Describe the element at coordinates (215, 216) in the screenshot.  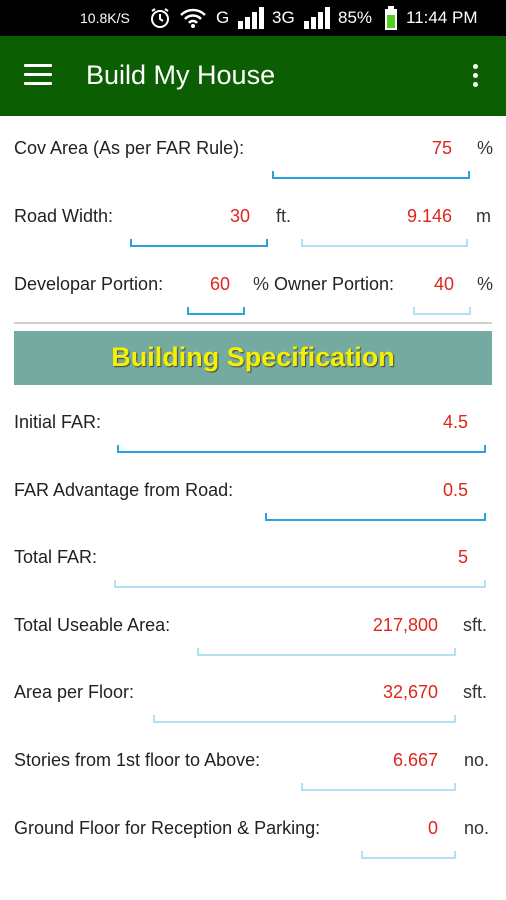
I see `road-width-ft-value: 30` at that location.